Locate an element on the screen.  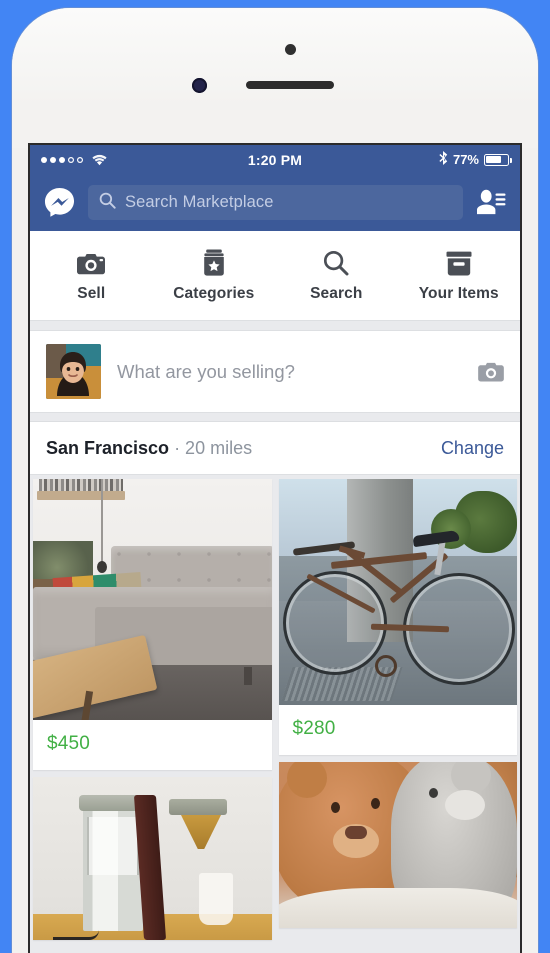
bluetooth-icon is located at coordinates (443, 159).